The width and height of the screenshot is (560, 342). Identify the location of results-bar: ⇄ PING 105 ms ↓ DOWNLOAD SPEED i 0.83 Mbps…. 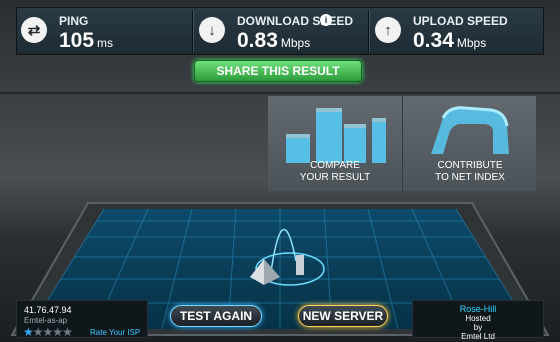
(280, 31).